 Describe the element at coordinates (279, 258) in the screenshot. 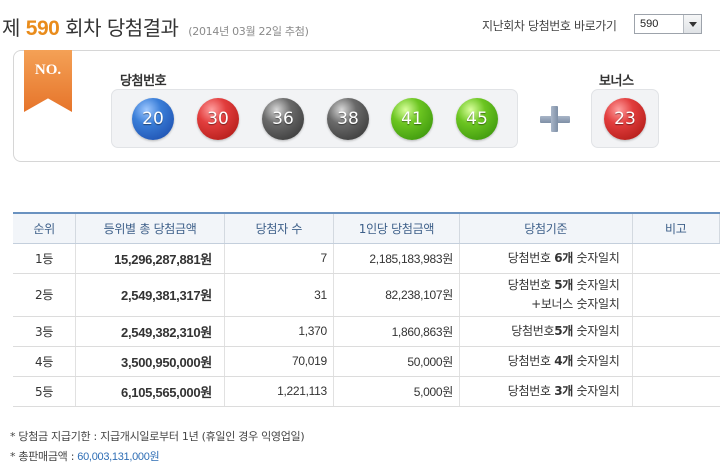

I see `winners-cell: 7` at that location.